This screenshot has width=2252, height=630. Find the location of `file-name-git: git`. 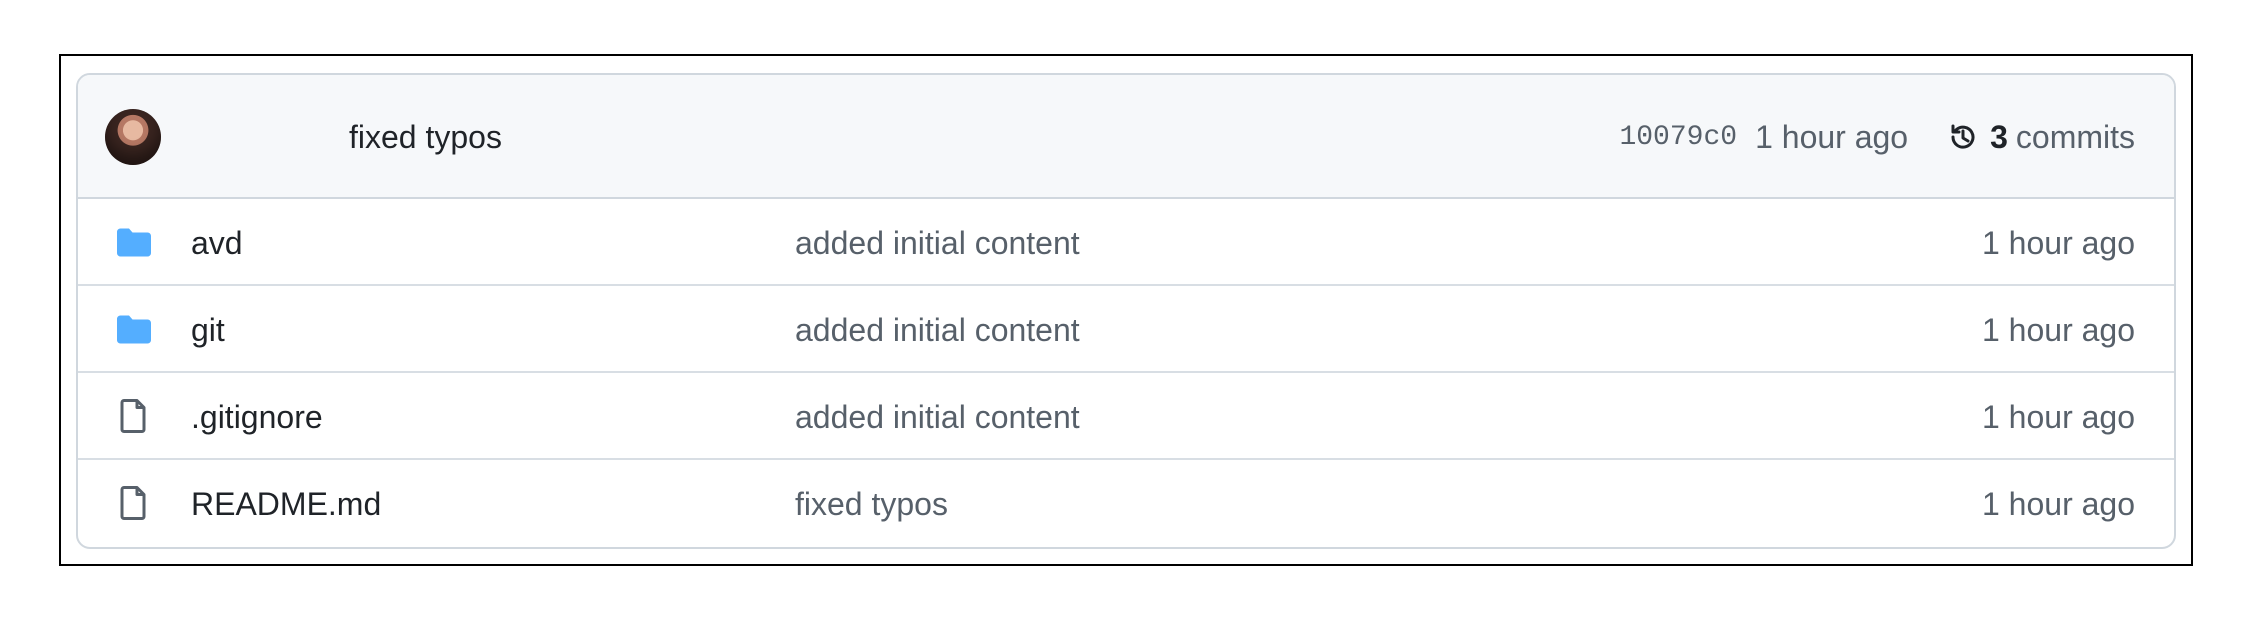

file-name-git: git is located at coordinates (208, 330).